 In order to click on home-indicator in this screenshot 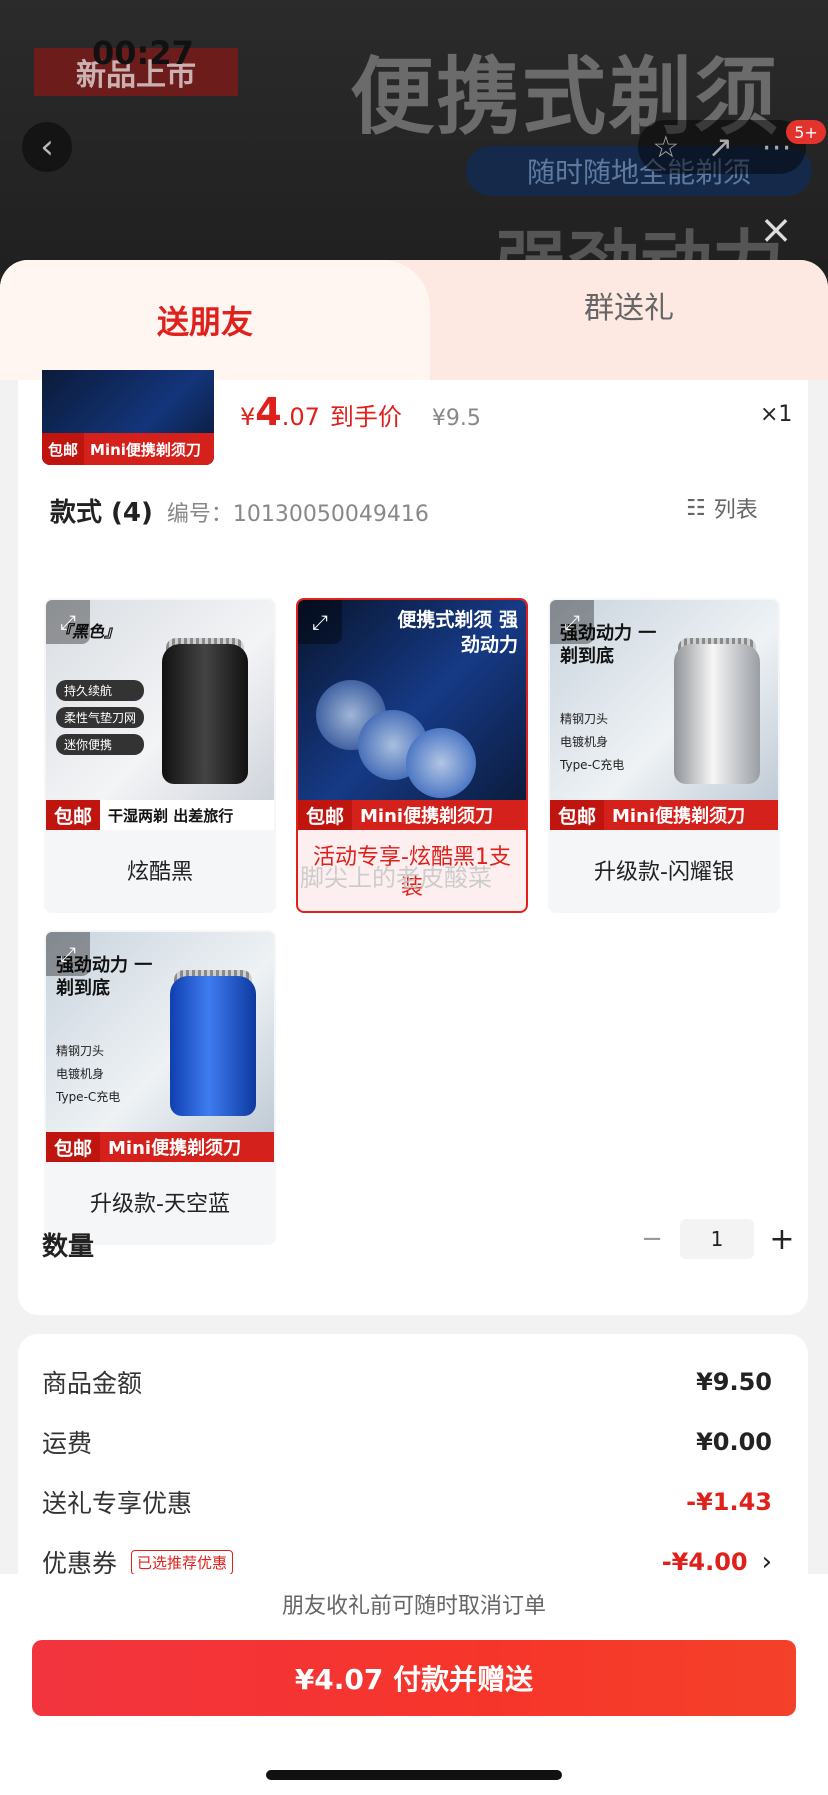, I will do `click(414, 1775)`.